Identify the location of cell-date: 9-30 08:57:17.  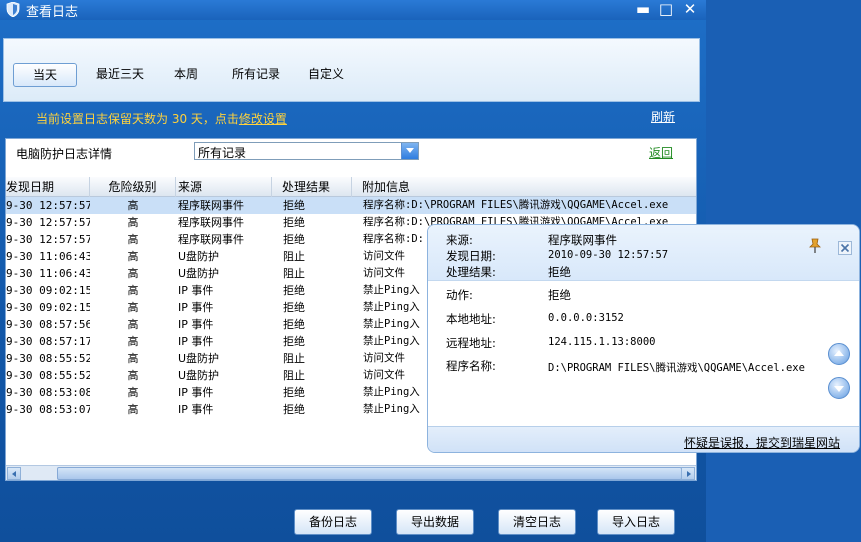
(48, 341).